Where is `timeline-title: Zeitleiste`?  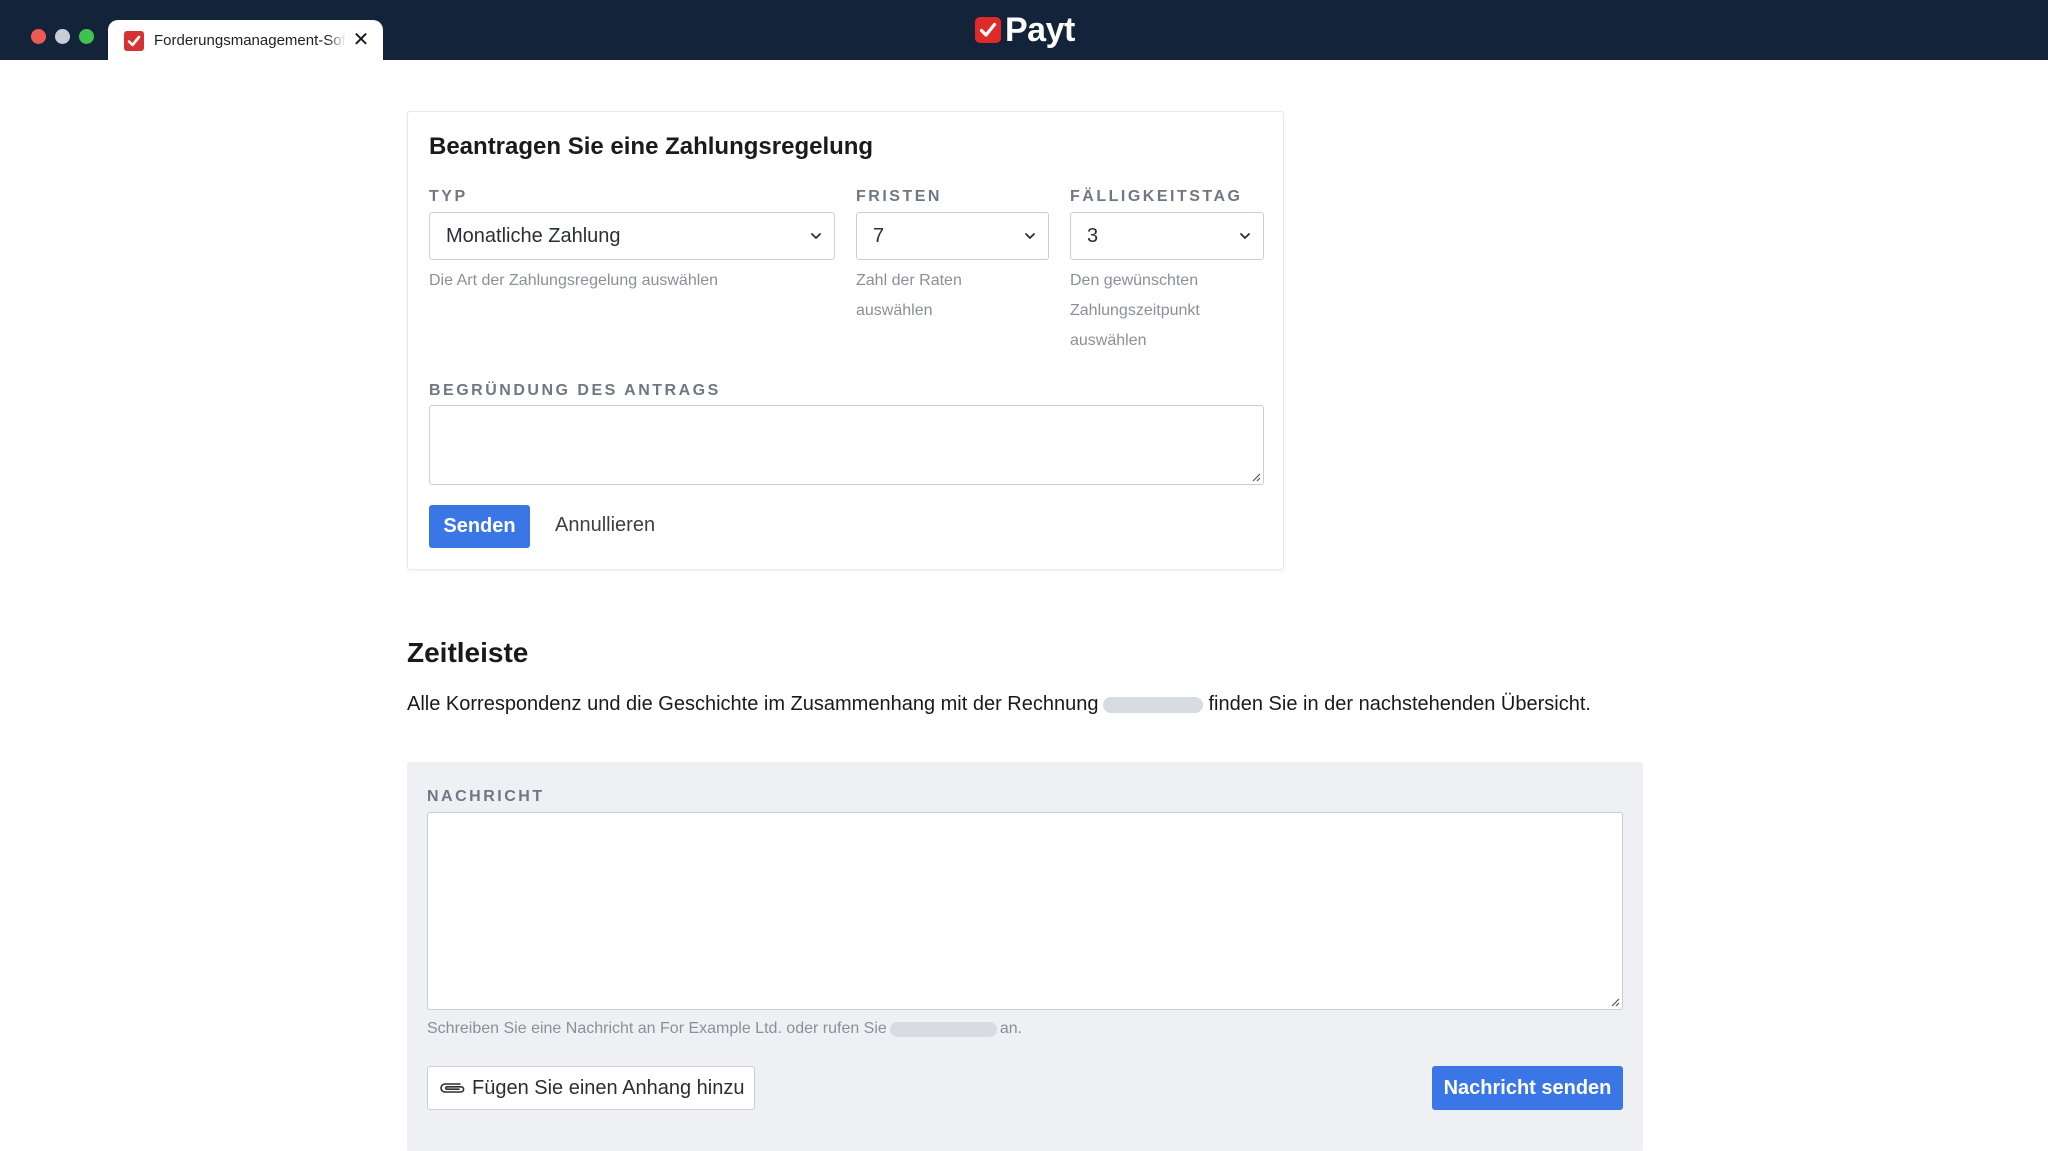
timeline-title: Zeitleiste is located at coordinates (468, 652).